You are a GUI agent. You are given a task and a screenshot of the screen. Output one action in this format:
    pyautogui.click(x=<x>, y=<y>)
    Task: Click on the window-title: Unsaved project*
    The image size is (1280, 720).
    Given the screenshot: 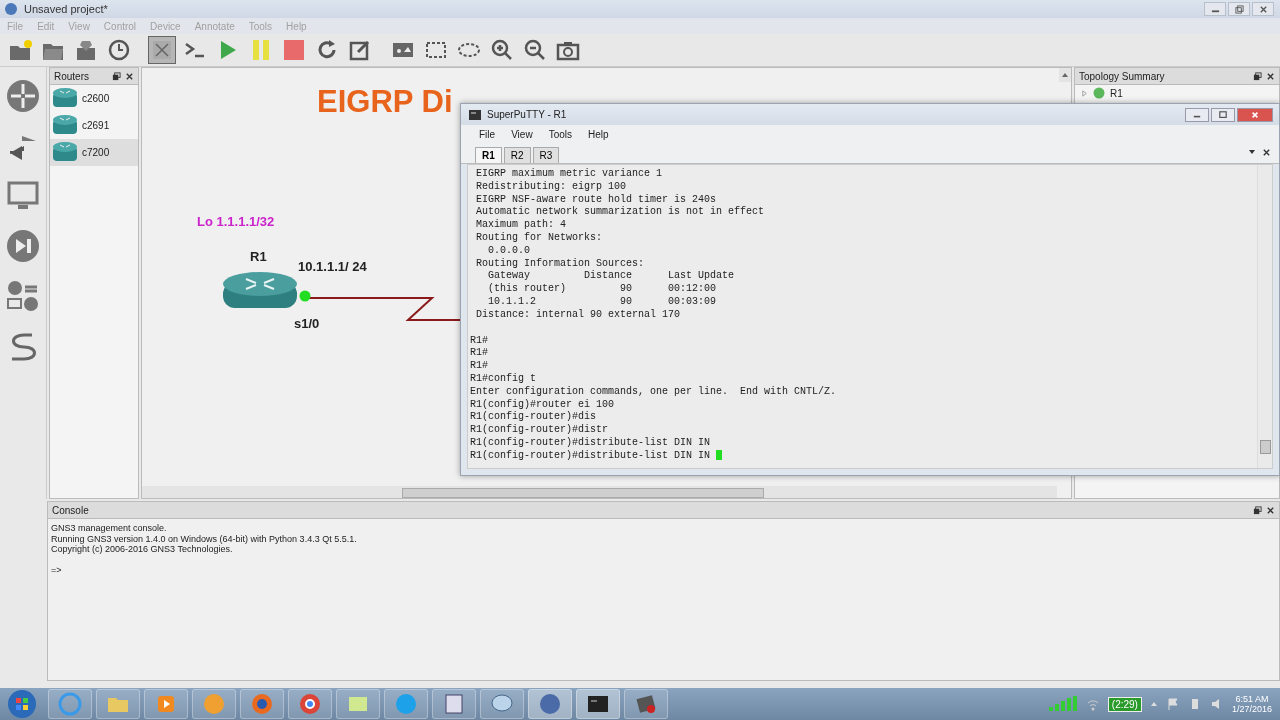 What is the action you would take?
    pyautogui.click(x=66, y=9)
    